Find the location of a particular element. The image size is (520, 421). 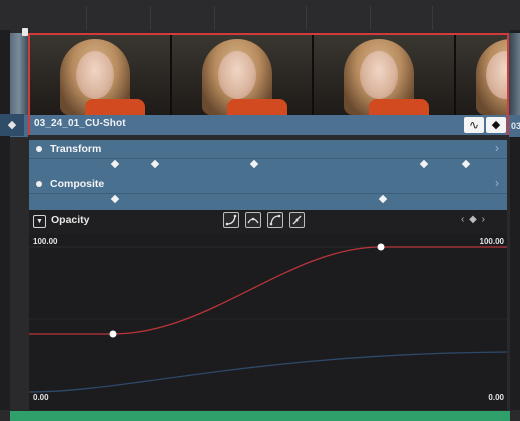

ease-peak-icon is located at coordinates (253, 220).